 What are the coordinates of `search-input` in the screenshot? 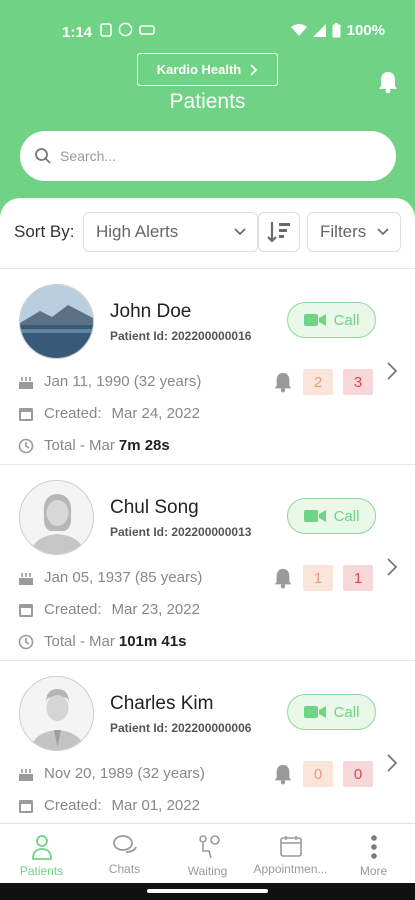 It's located at (205, 156).